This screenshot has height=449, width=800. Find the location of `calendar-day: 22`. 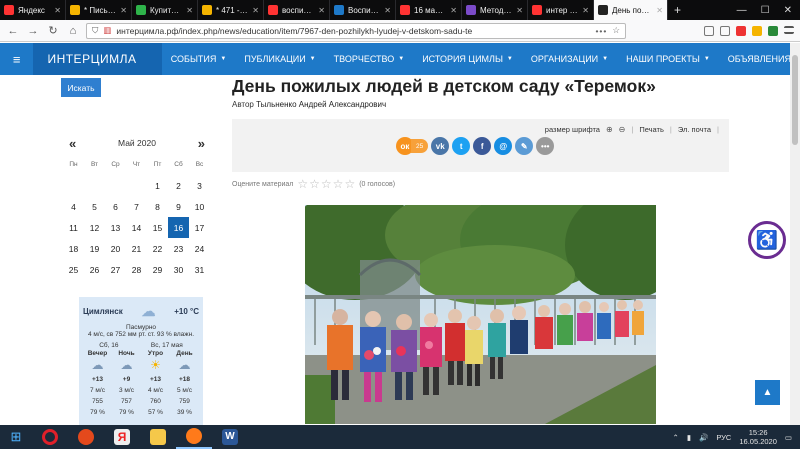

calendar-day: 22 is located at coordinates (157, 248).